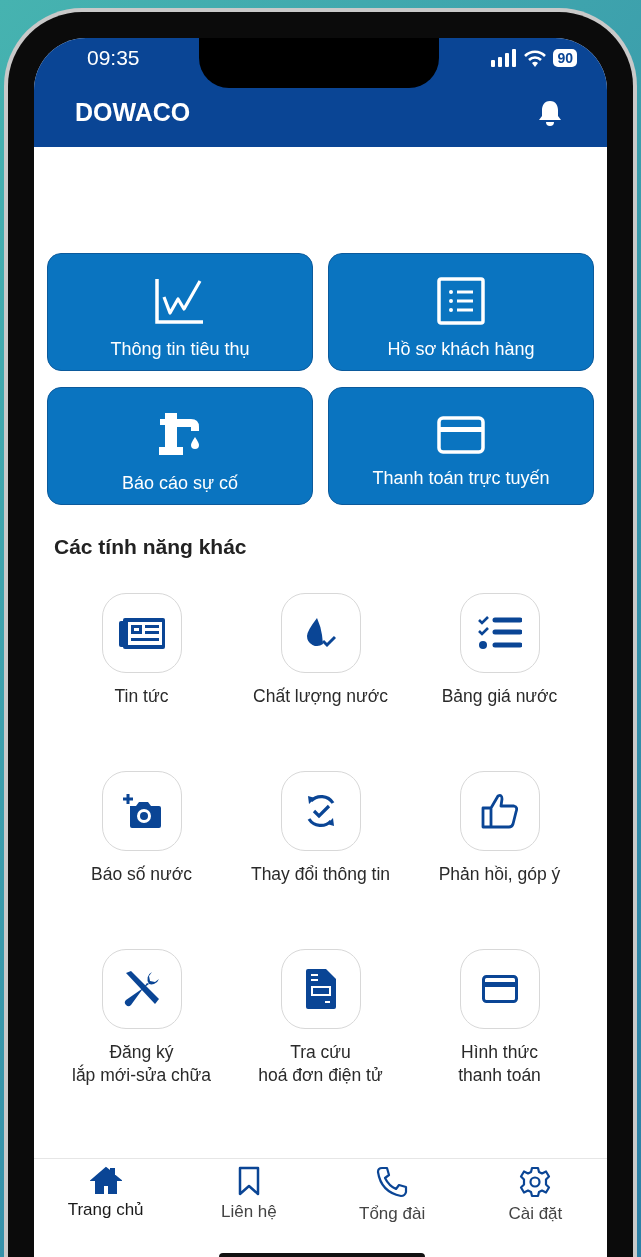 This screenshot has width=641, height=1257. Describe the element at coordinates (535, 1182) in the screenshot. I see `settings-icon` at that location.